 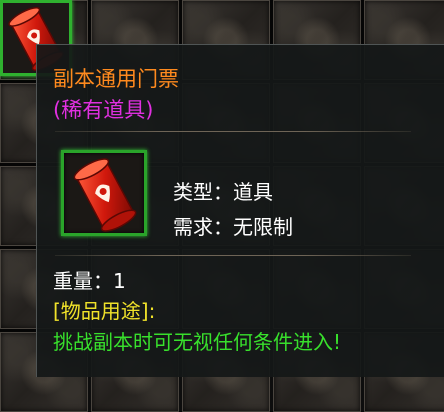 I want to click on item-requirement-row: 需求：无限制, so click(x=233, y=225).